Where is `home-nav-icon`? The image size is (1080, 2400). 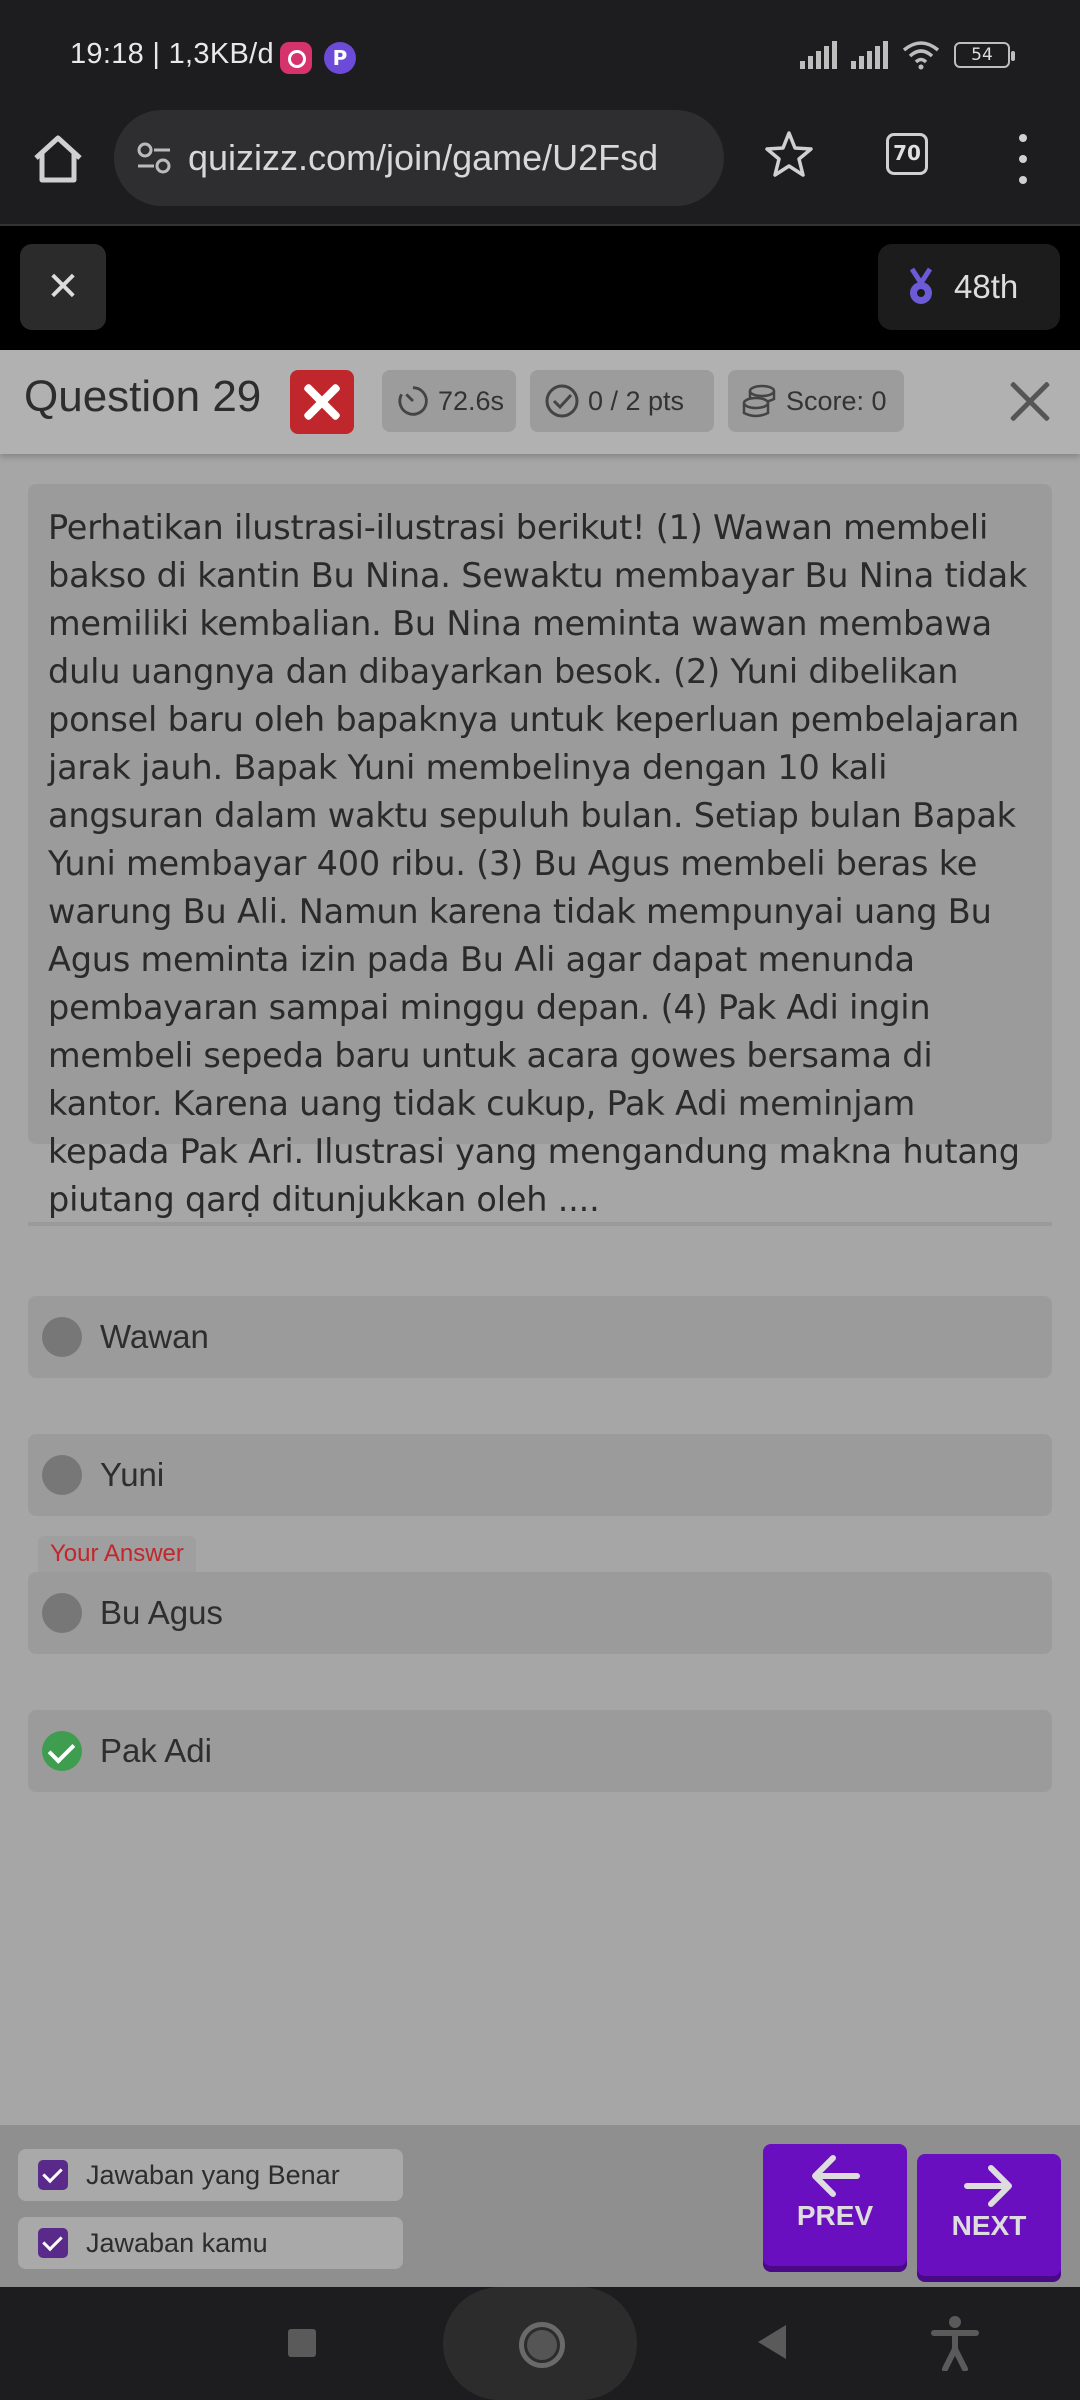
home-nav-icon is located at coordinates (540, 2343).